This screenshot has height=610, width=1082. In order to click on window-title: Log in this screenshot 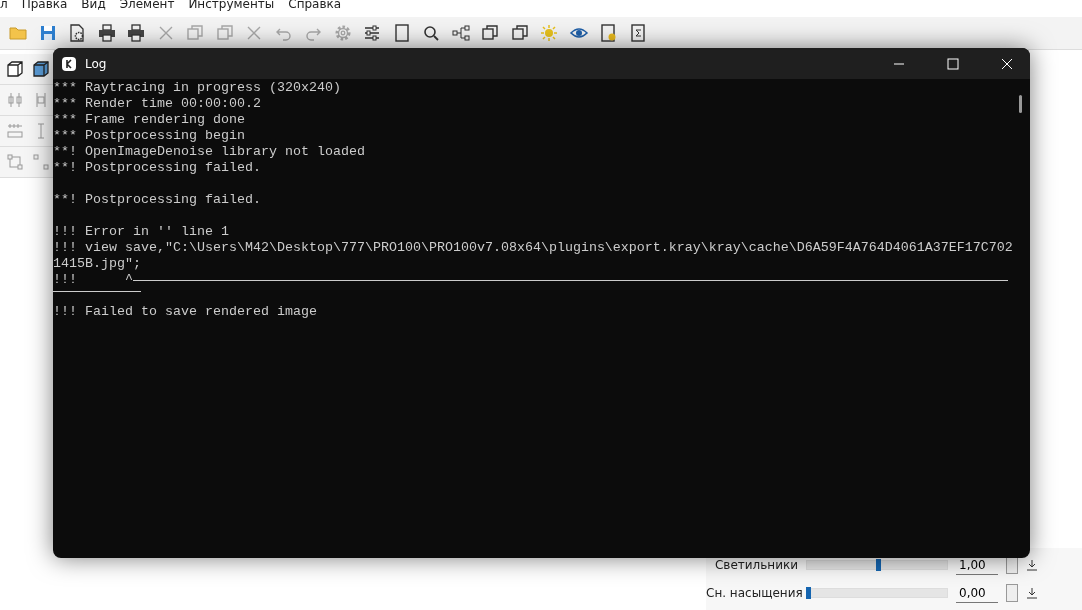, I will do `click(96, 63)`.